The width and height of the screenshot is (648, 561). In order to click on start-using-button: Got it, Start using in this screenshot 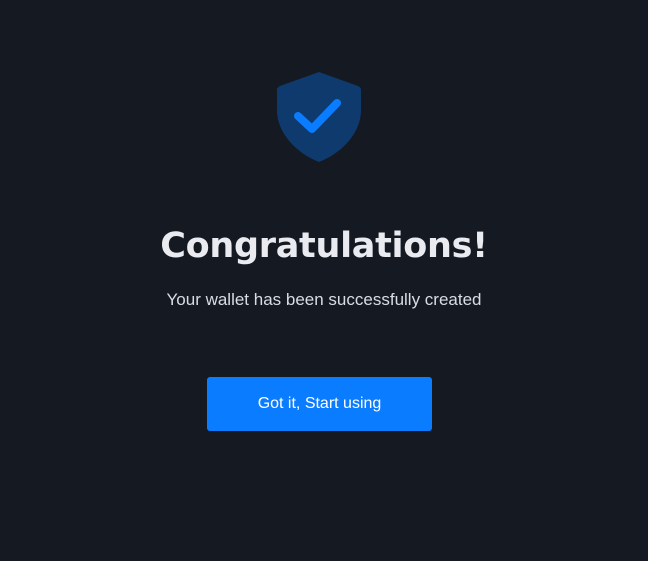, I will do `click(319, 404)`.